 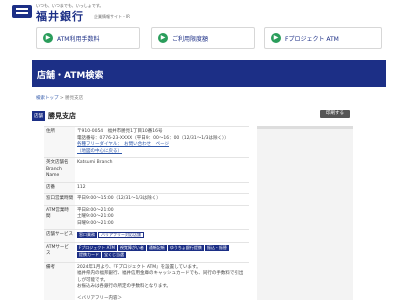 I want to click on table-row: 窓口営業時間 平日9:00～15:00（12/31～1/3は除く）, so click(x=146, y=199).